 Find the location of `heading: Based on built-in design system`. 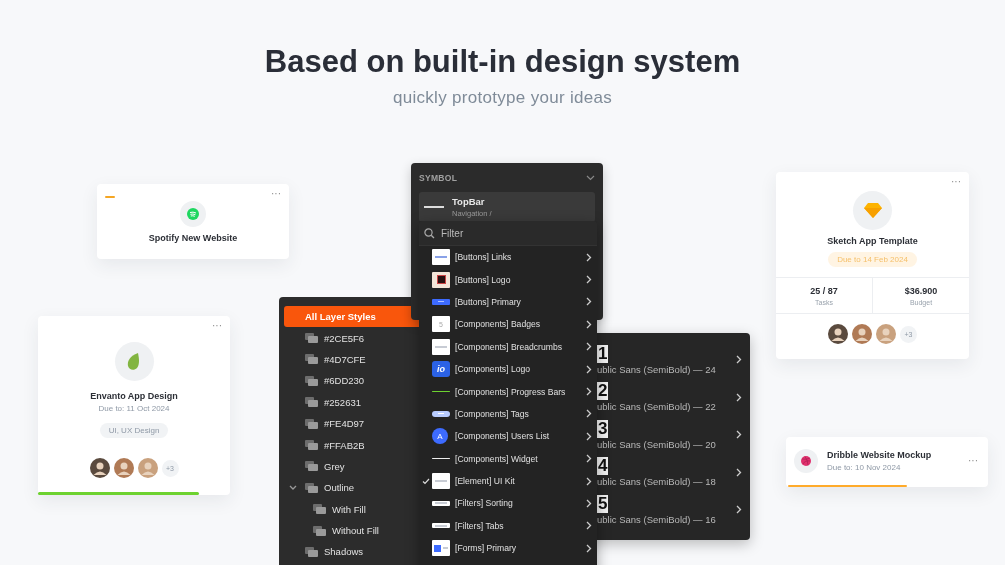

heading: Based on built-in design system is located at coordinates (502, 62).